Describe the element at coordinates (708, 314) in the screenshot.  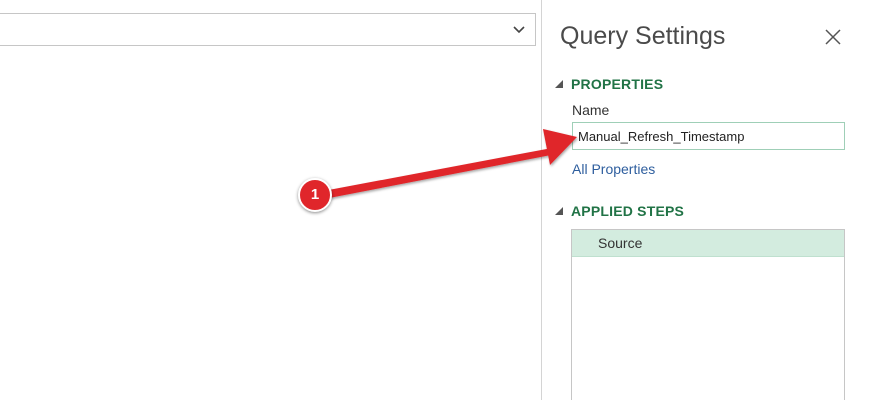
I see `applied-steps-list: Source` at that location.